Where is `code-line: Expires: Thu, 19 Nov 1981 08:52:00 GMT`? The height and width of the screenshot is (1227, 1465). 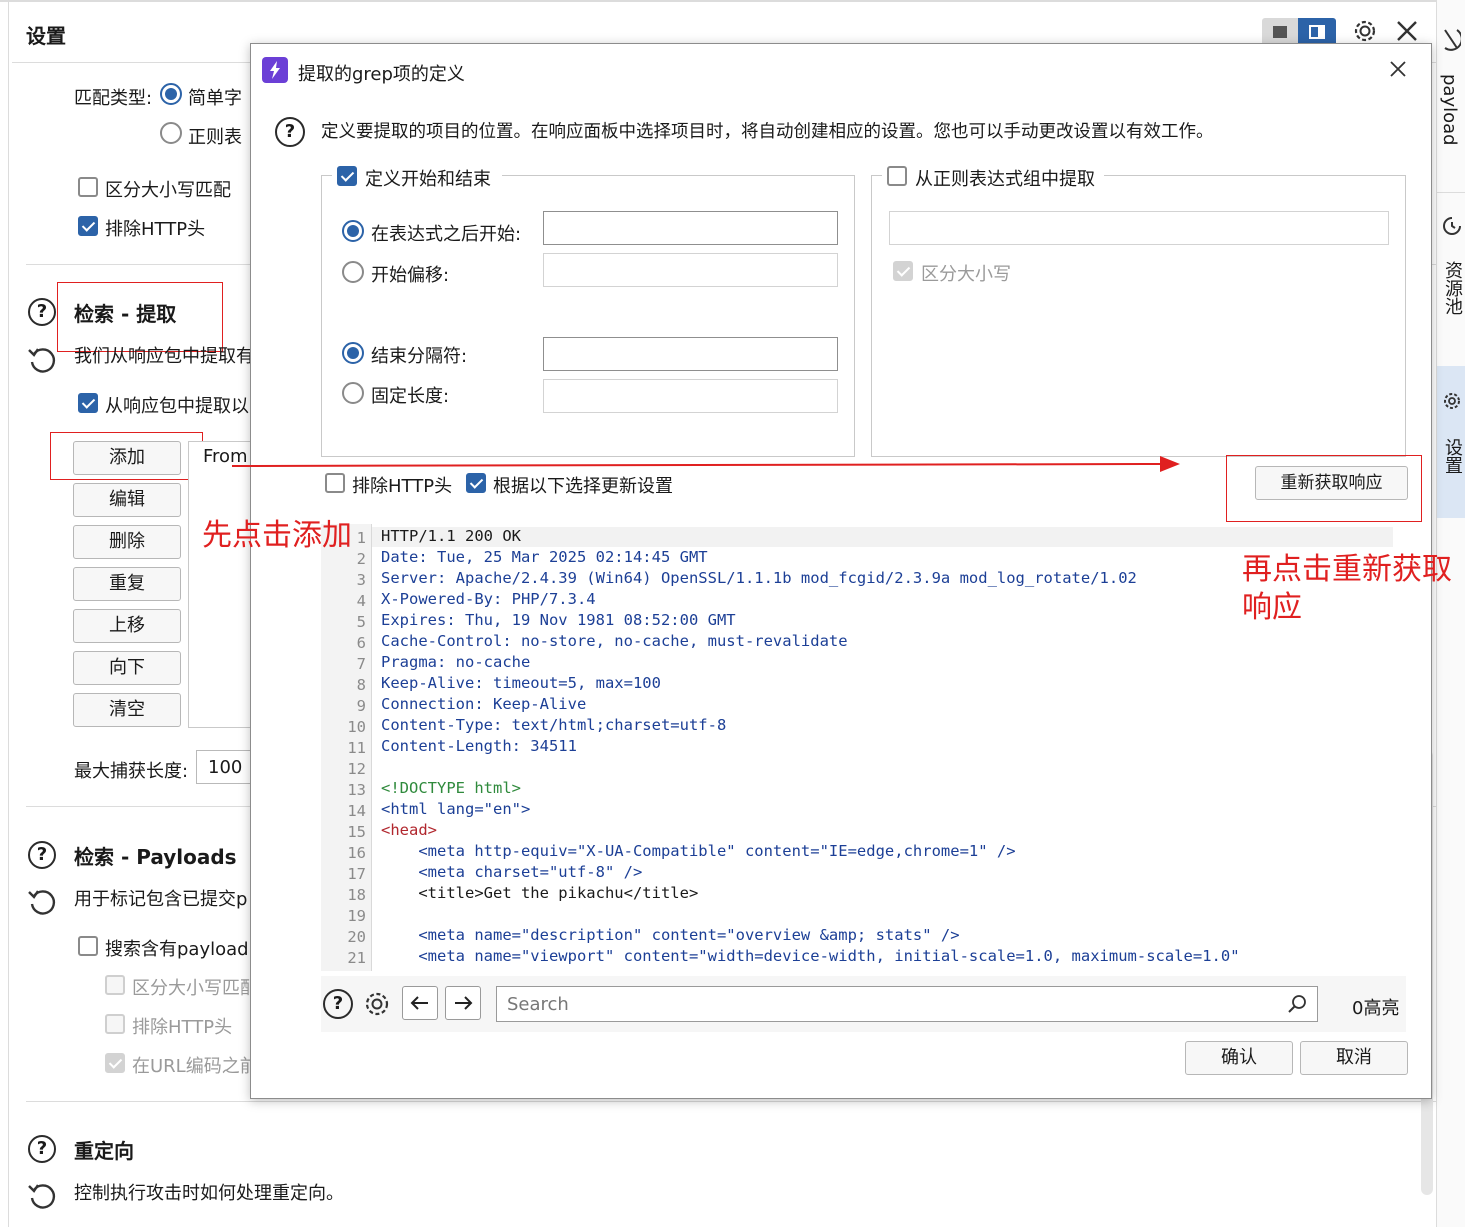 code-line: Expires: Thu, 19 Nov 1981 08:52:00 GMT is located at coordinates (558, 620).